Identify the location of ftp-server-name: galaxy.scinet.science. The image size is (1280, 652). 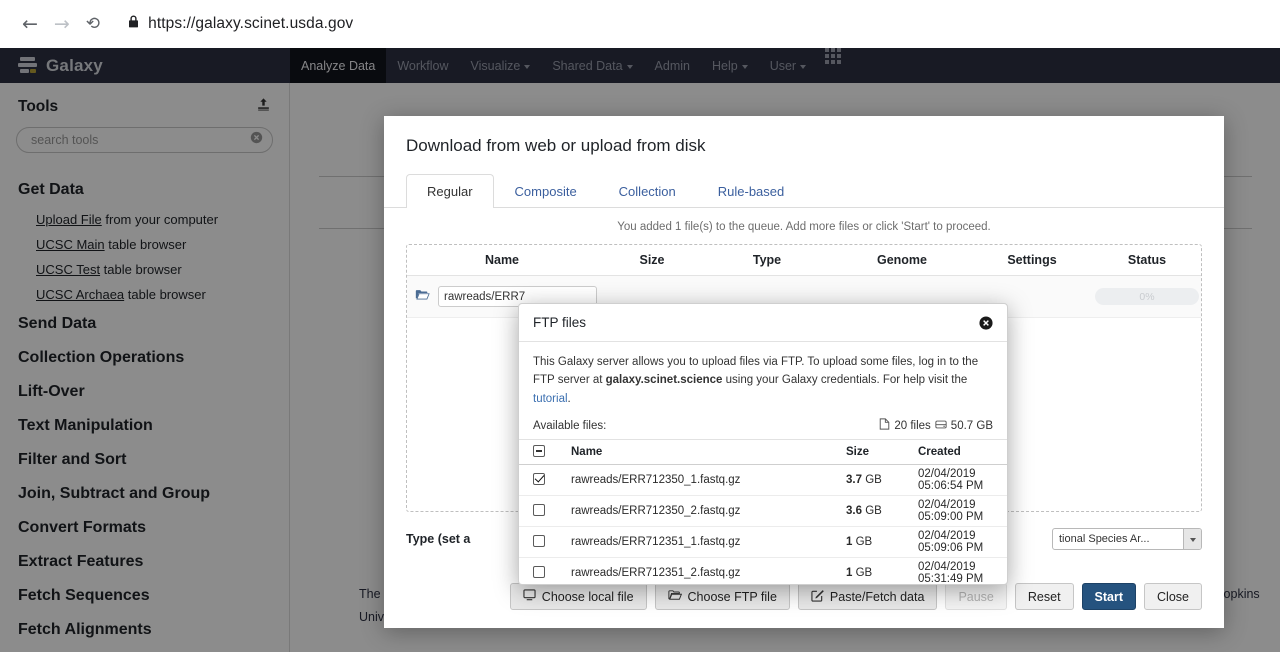
(664, 380).